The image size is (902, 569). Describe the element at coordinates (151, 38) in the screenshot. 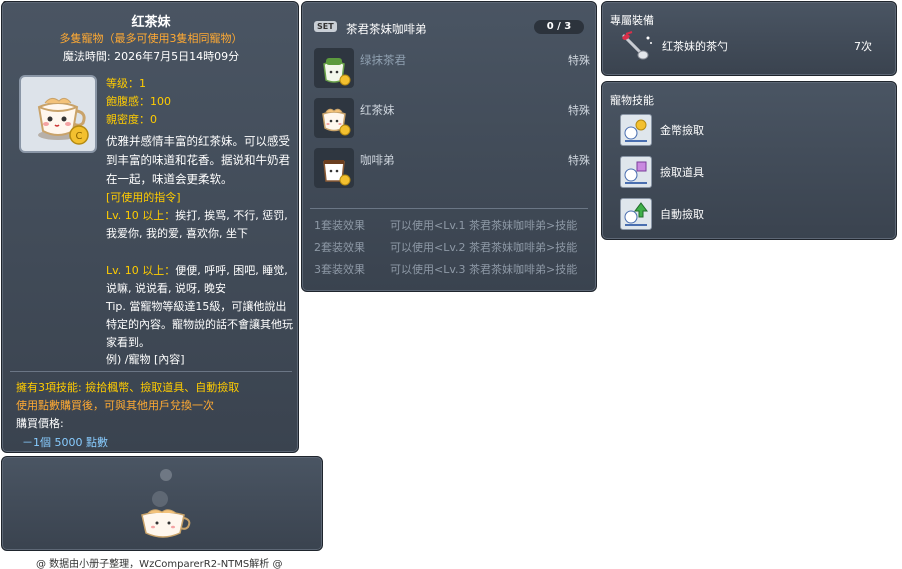

I see `pet-subtitle: 多隻寵物（最多可使用3隻相同寵物）` at that location.